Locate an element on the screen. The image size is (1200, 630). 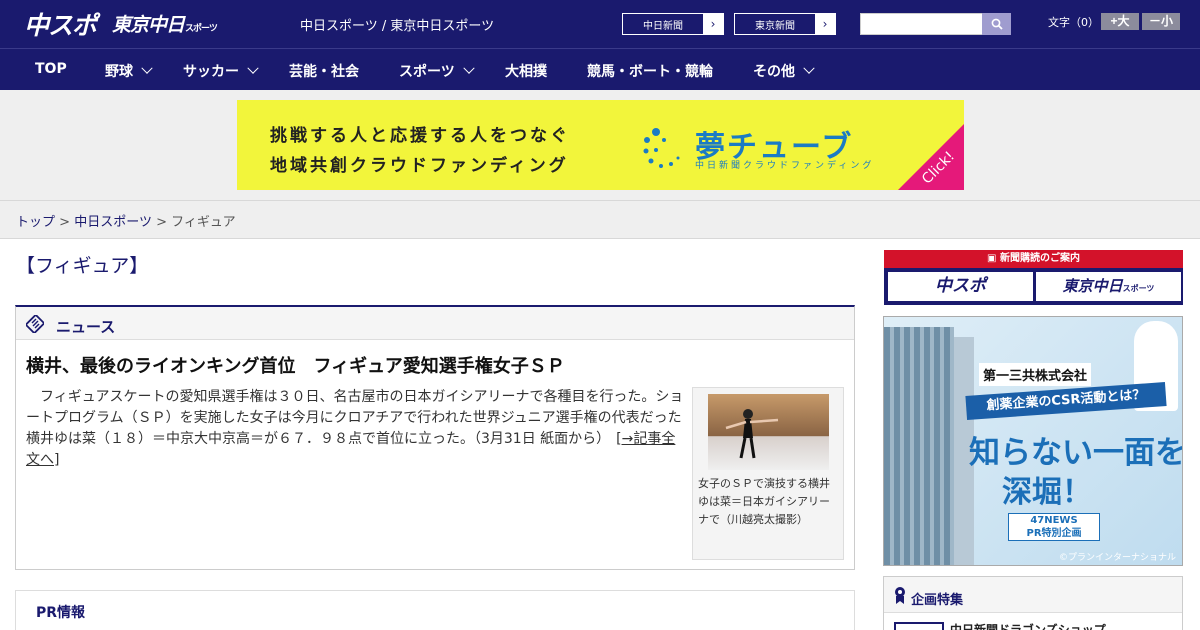
chuspo-logo: 中スポ is located at coordinates (60, 24).